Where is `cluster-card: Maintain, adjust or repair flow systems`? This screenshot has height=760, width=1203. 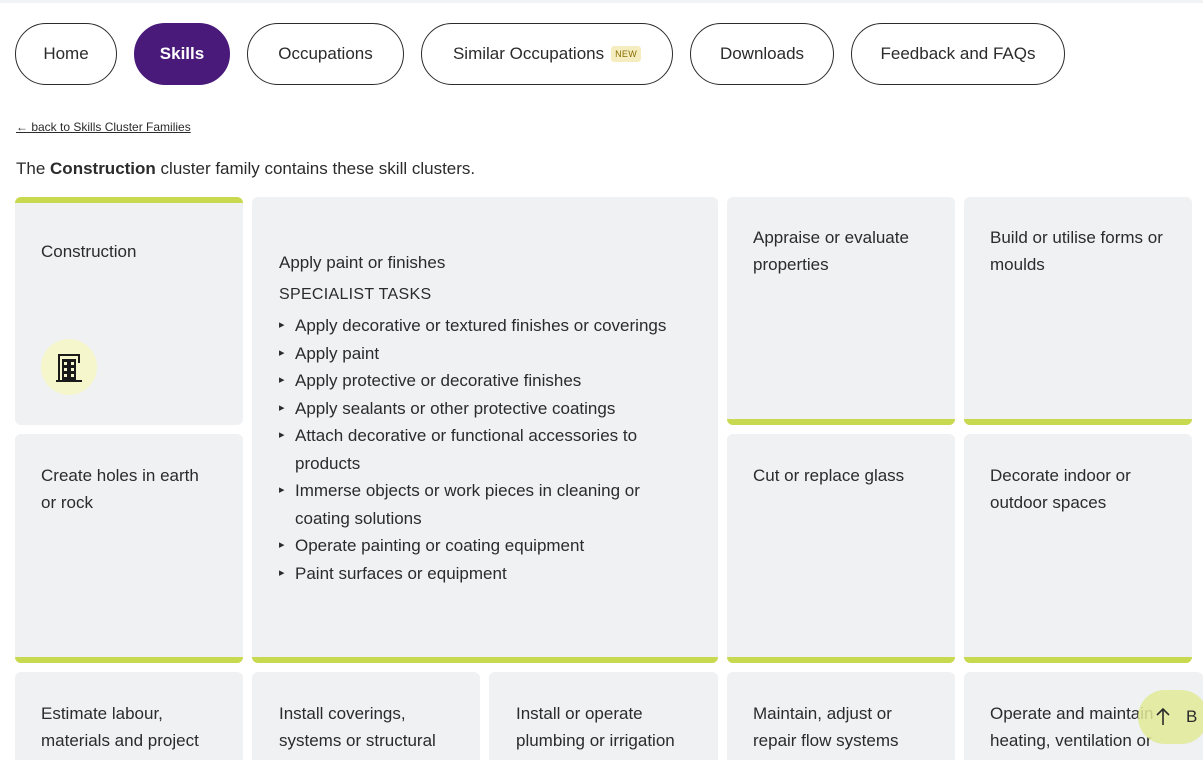
cluster-card: Maintain, adjust or repair flow systems is located at coordinates (841, 716).